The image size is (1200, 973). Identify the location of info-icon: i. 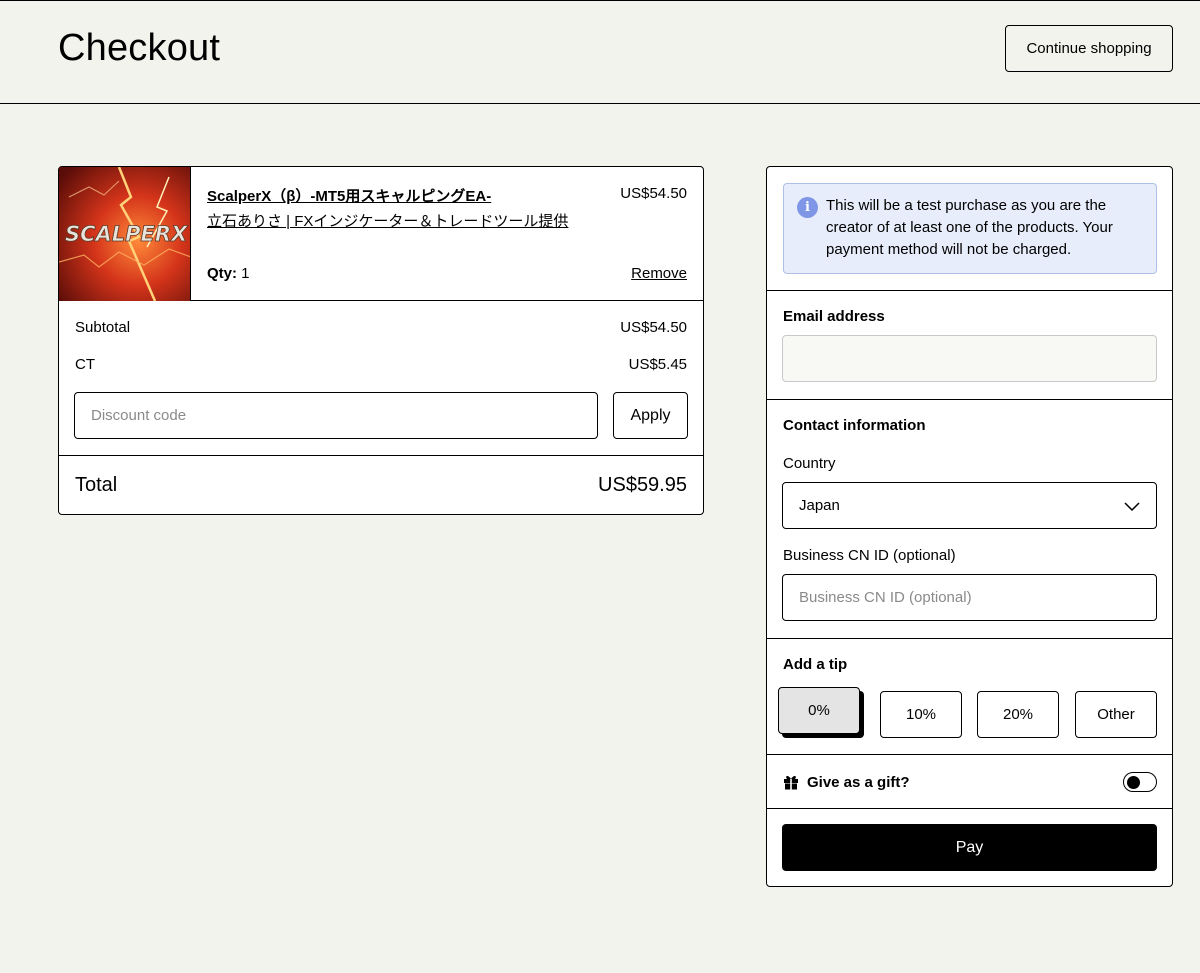
(807, 207).